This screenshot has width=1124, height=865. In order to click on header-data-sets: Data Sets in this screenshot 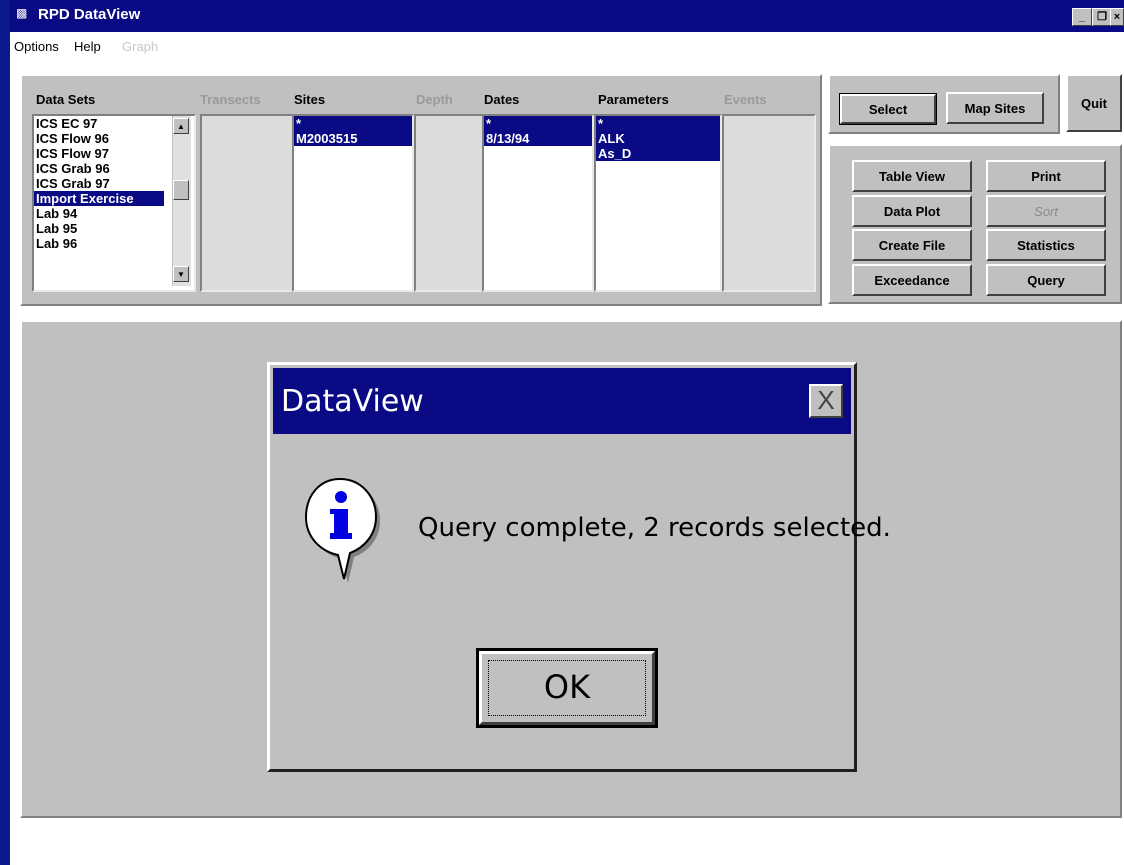, I will do `click(66, 99)`.